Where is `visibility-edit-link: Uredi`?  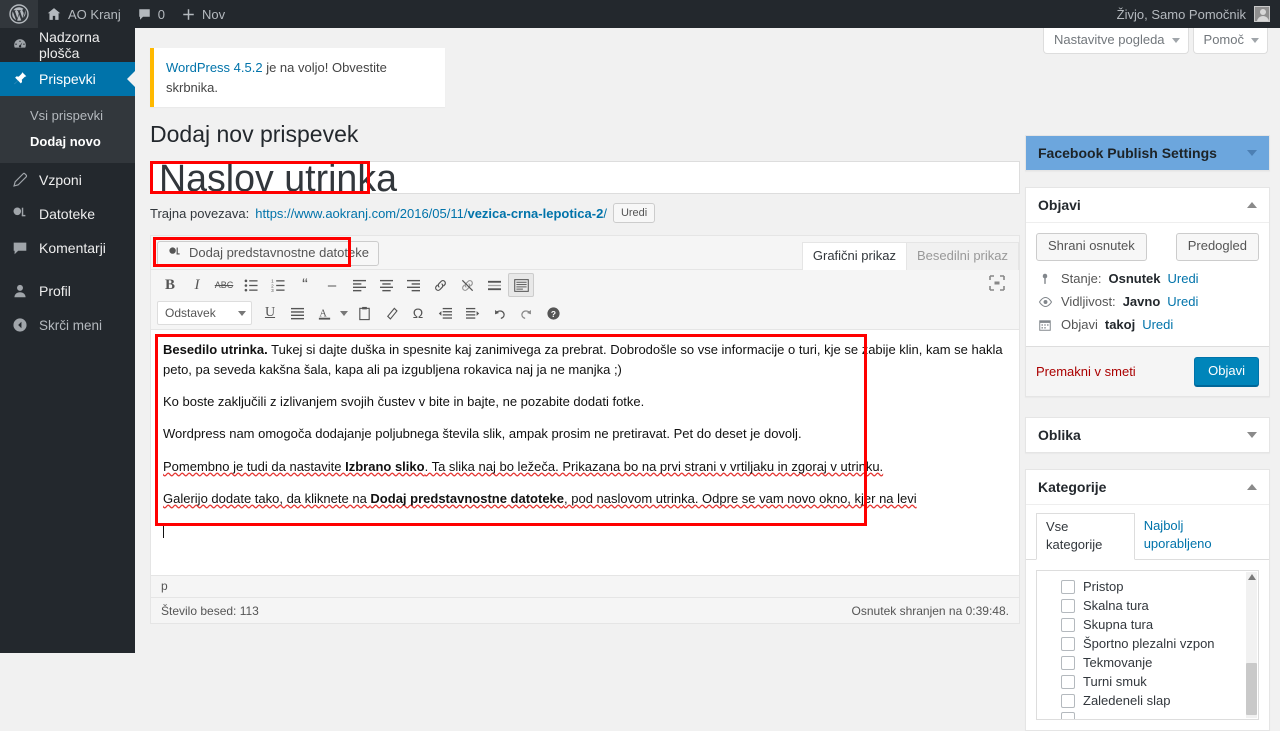 visibility-edit-link: Uredi is located at coordinates (1182, 301).